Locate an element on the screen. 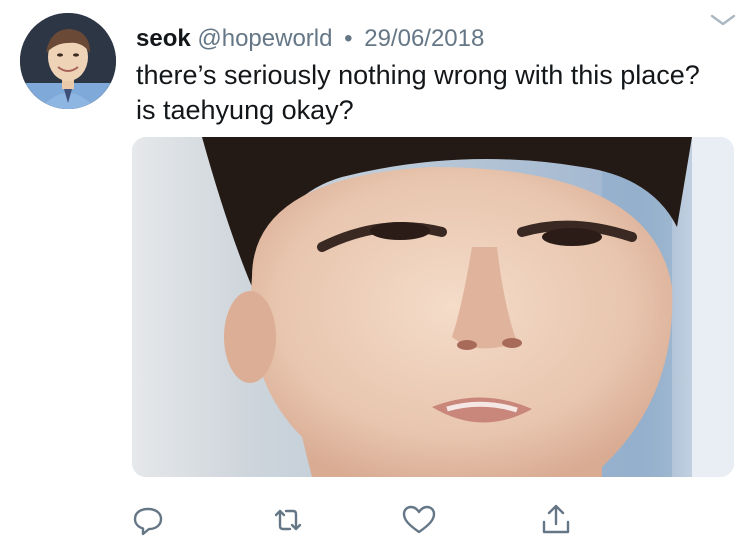 The image size is (750, 545). share-icon is located at coordinates (556, 520).